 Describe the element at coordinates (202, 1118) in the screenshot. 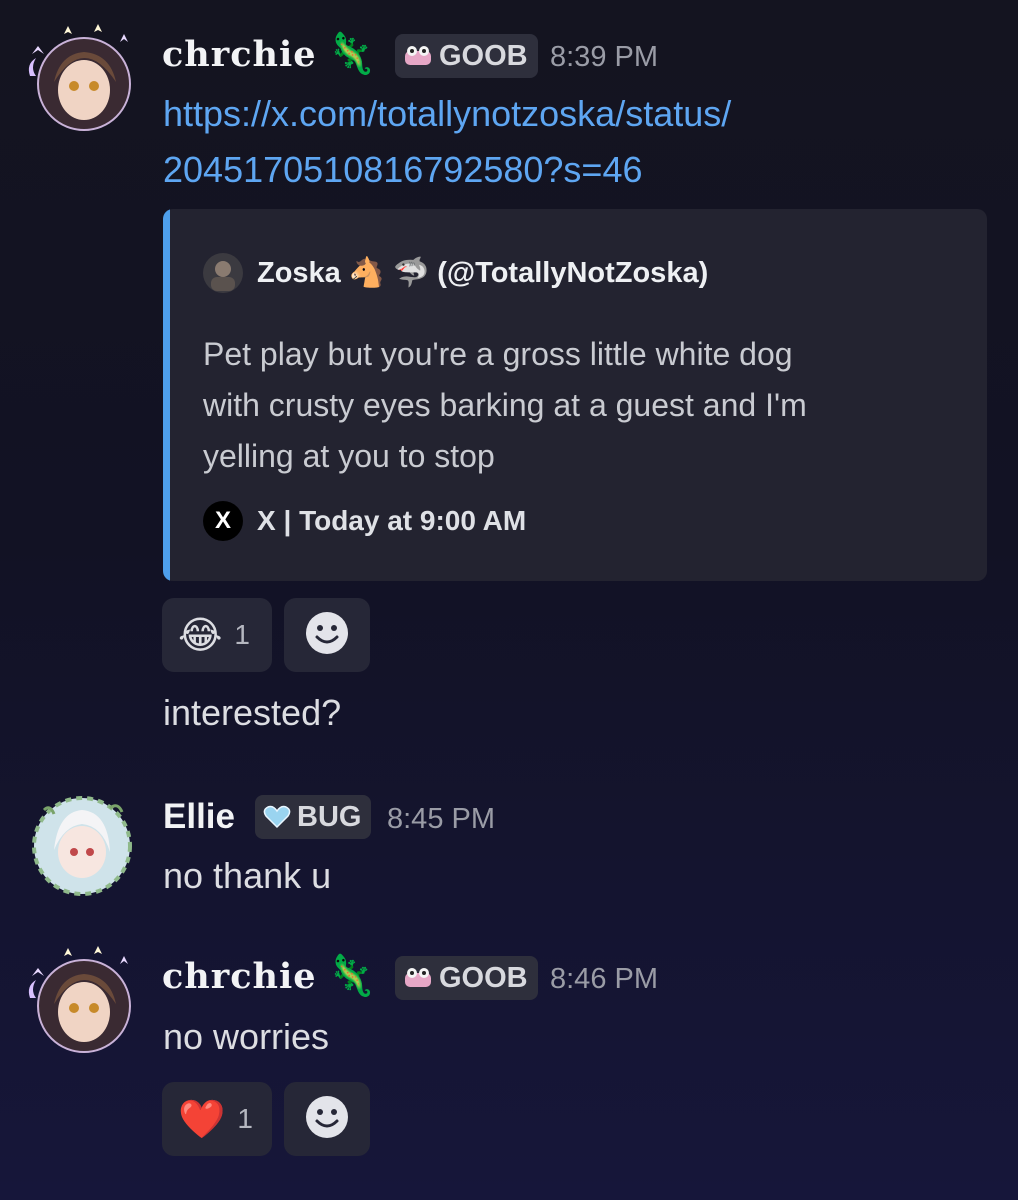

I see `heart-emoji-icon: ❤️` at that location.